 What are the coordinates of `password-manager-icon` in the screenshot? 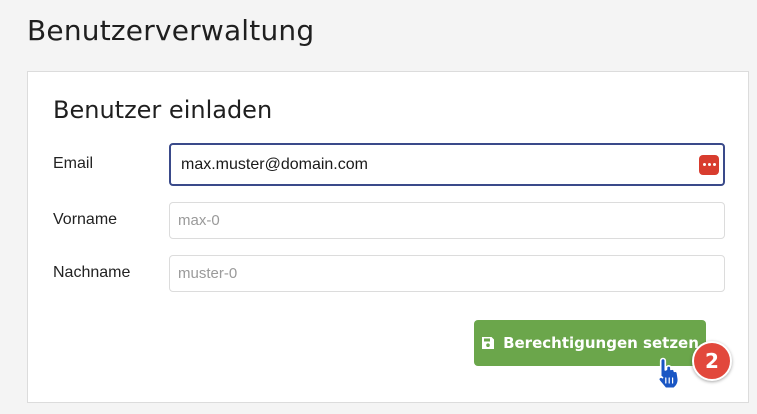 It's located at (709, 164).